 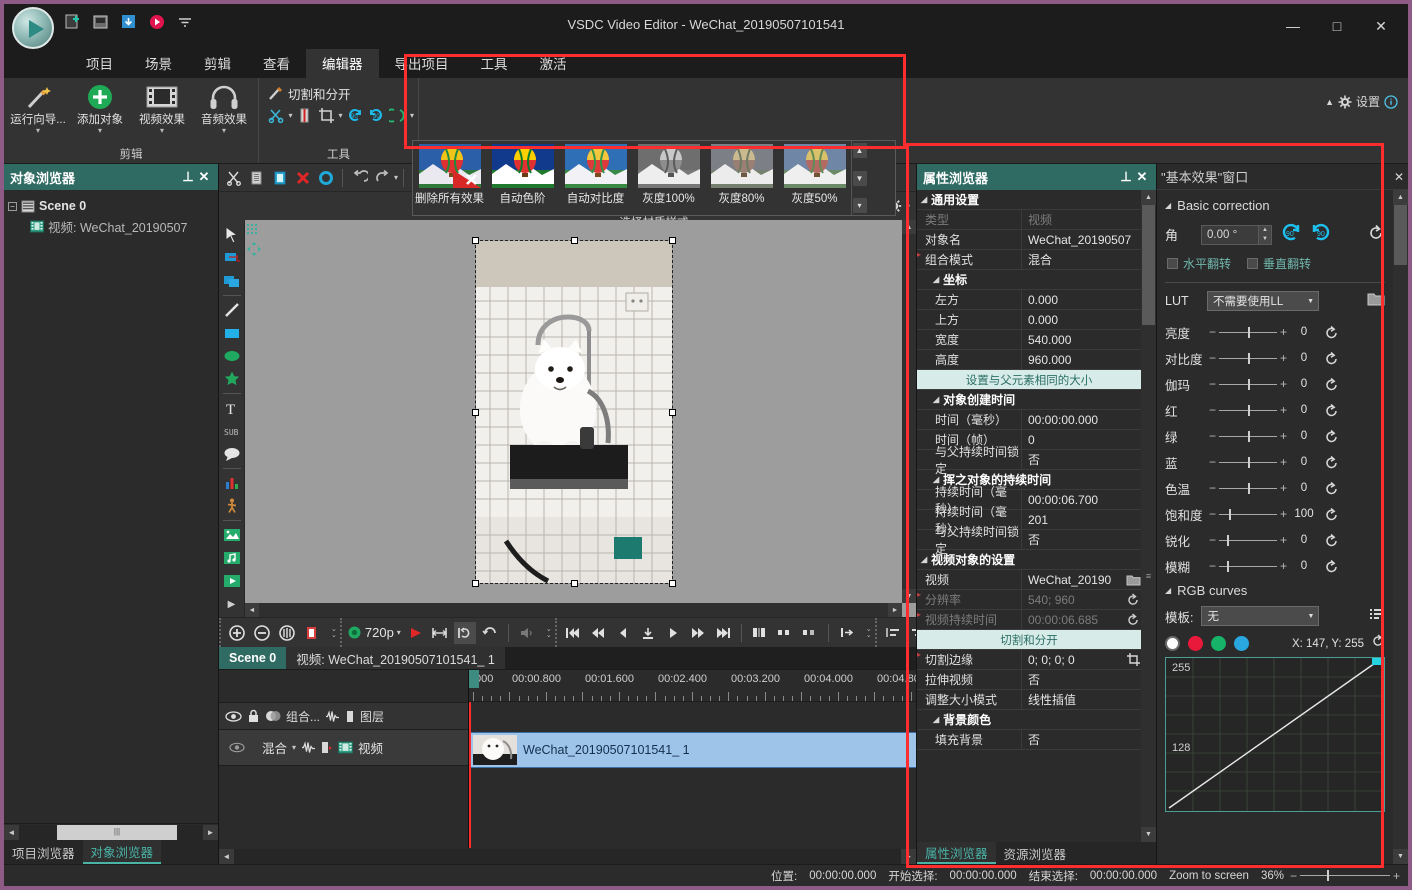 What do you see at coordinates (893, 633) in the screenshot?
I see `align-text-left-icon` at bounding box center [893, 633].